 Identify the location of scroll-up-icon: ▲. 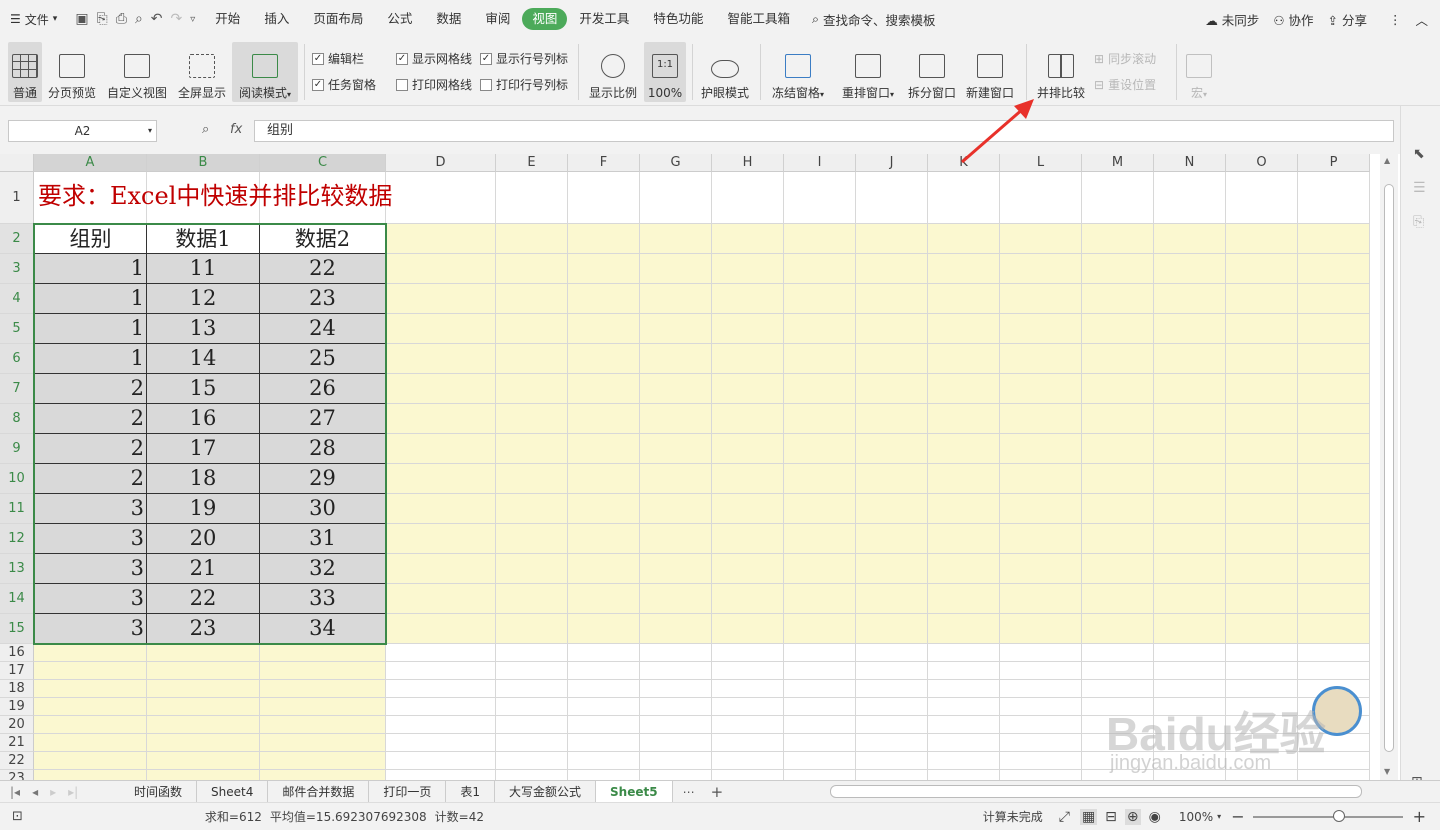
(1387, 160).